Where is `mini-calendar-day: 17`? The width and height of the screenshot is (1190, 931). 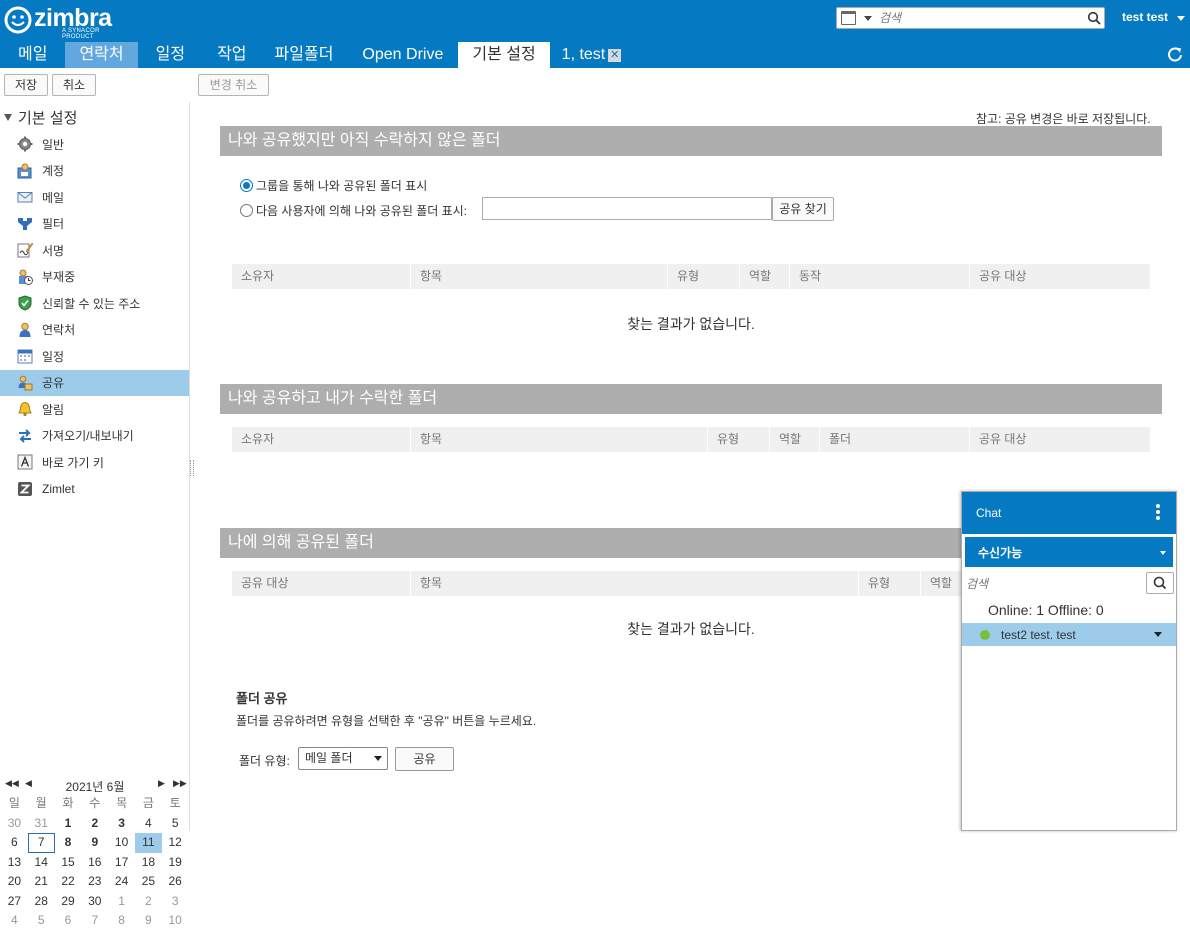
mini-calendar-day: 17 is located at coordinates (121, 863).